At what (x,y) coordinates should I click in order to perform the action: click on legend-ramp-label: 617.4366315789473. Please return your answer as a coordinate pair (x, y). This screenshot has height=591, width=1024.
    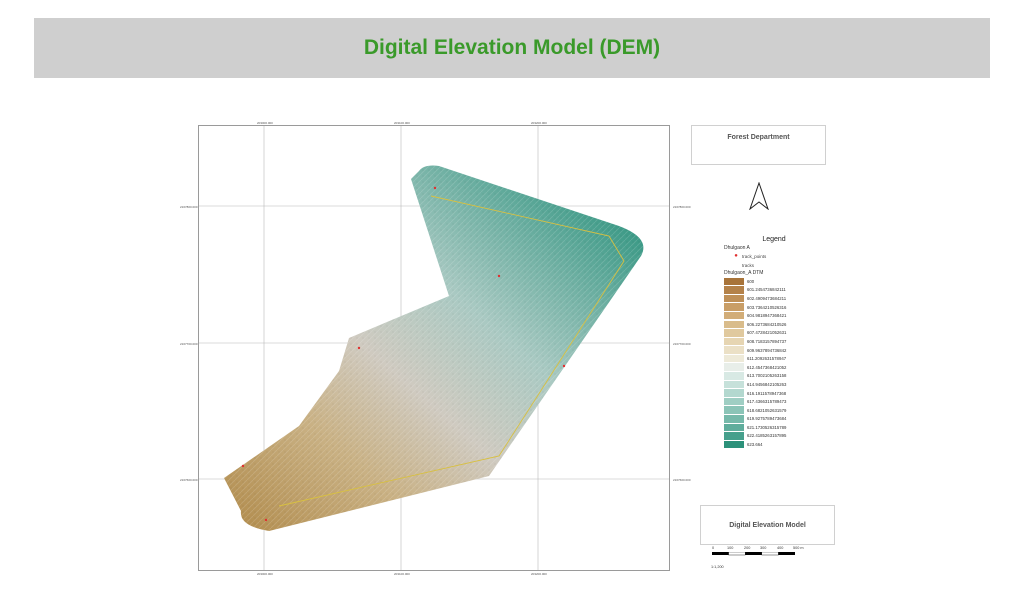
    Looking at the image, I should click on (767, 402).